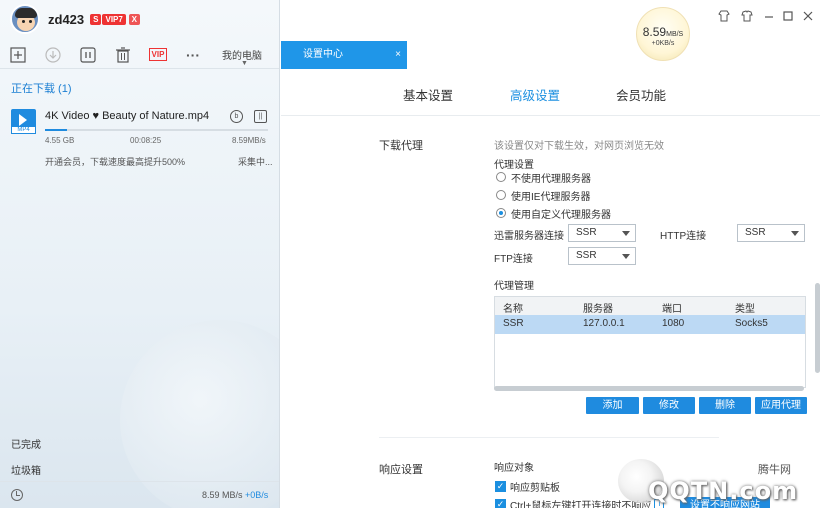 The width and height of the screenshot is (820, 508). I want to click on speed-ball: 8.59MB/S +0KB/s, so click(663, 34).